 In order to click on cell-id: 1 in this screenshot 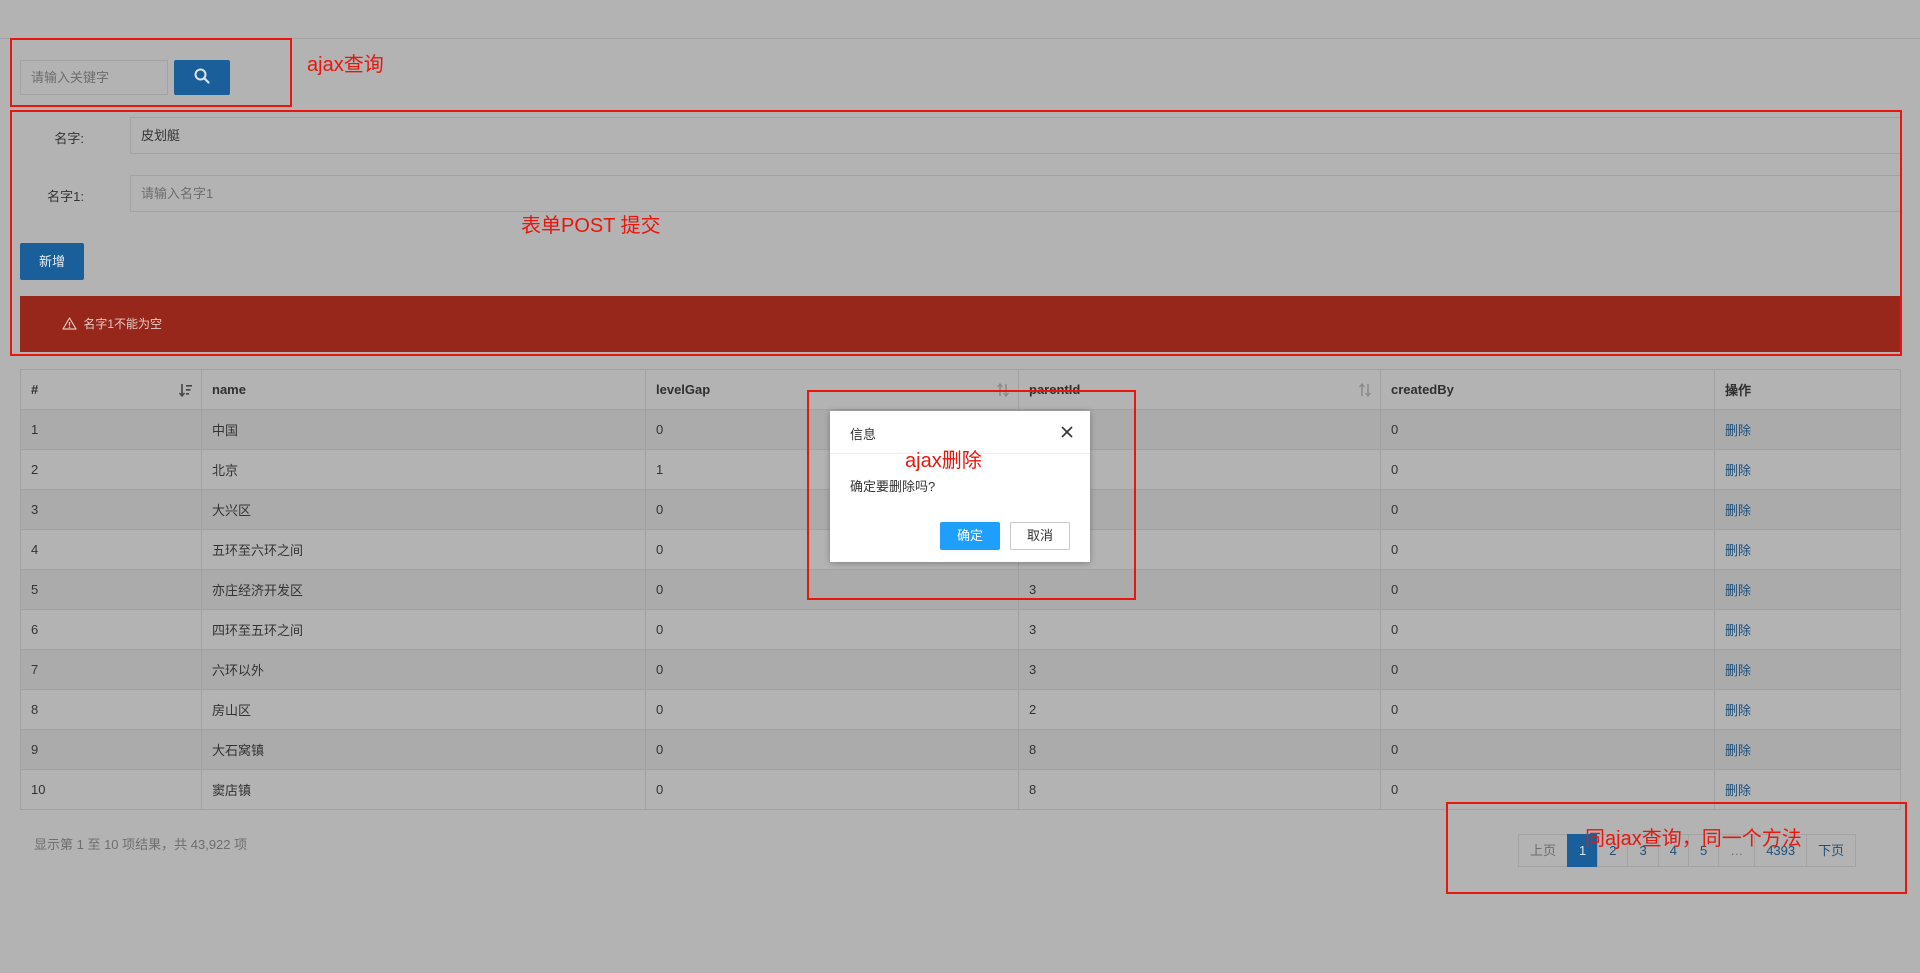, I will do `click(111, 429)`.